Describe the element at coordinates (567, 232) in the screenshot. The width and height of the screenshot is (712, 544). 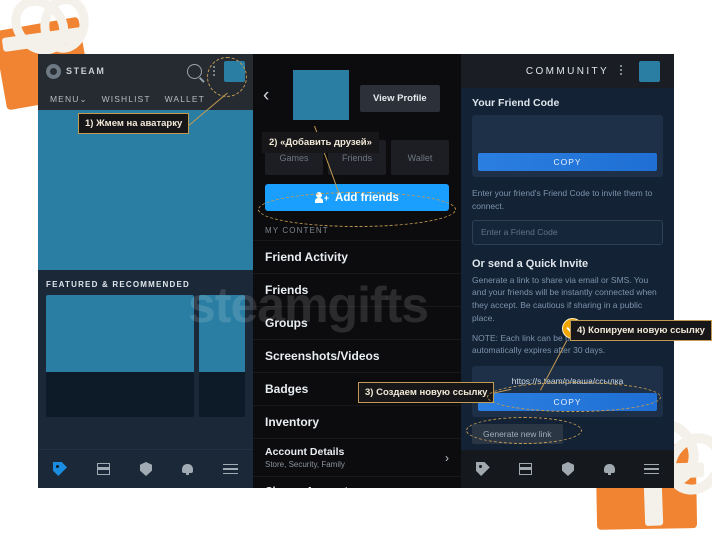
I see `friend-code-input: Enter a Friend Code` at that location.